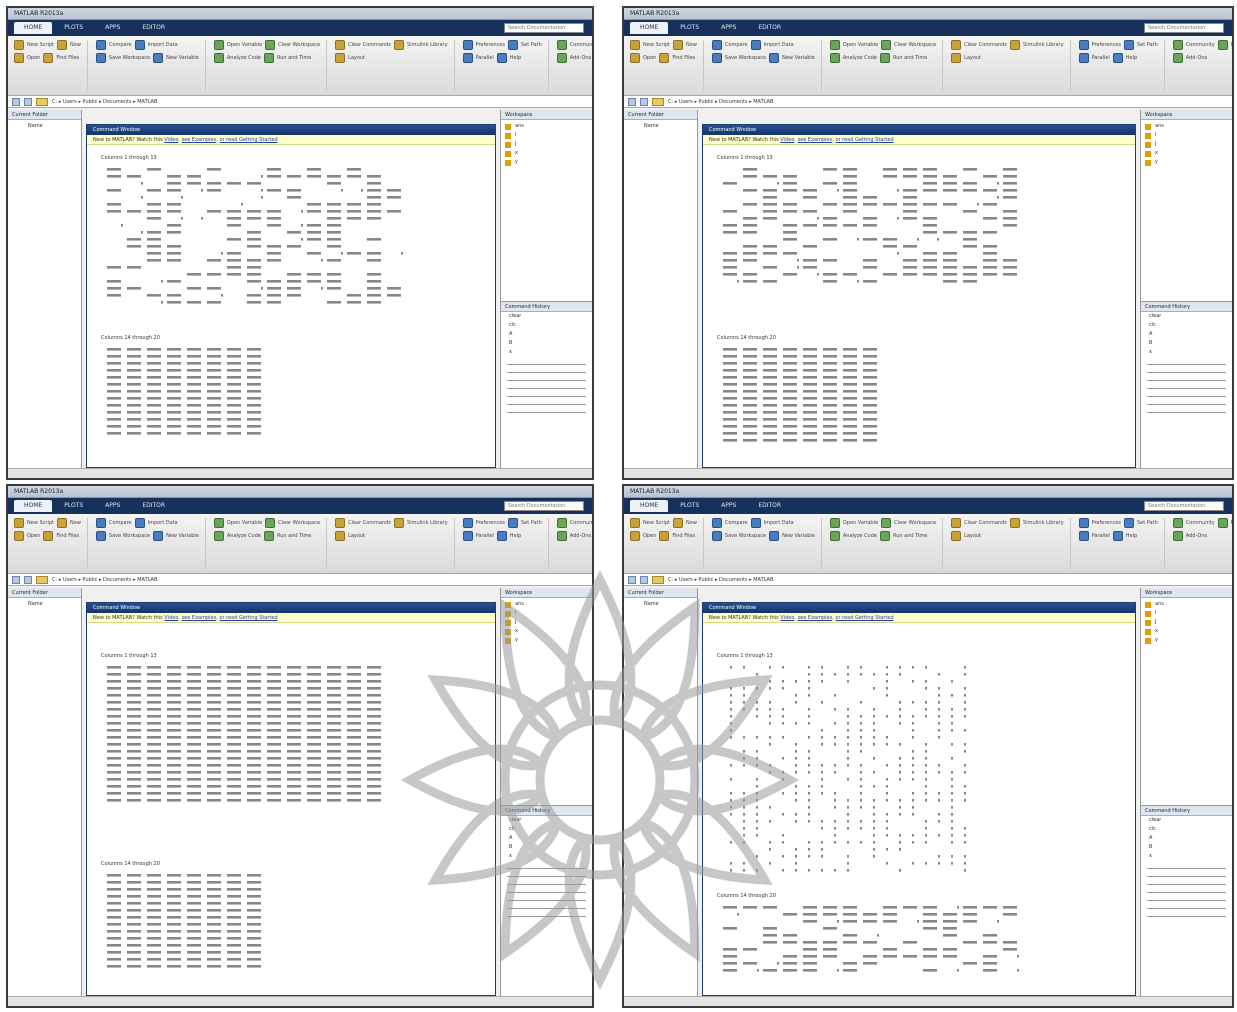  Describe the element at coordinates (860, 58) in the screenshot. I see `ribbon-button-label: Analyze Code` at that location.